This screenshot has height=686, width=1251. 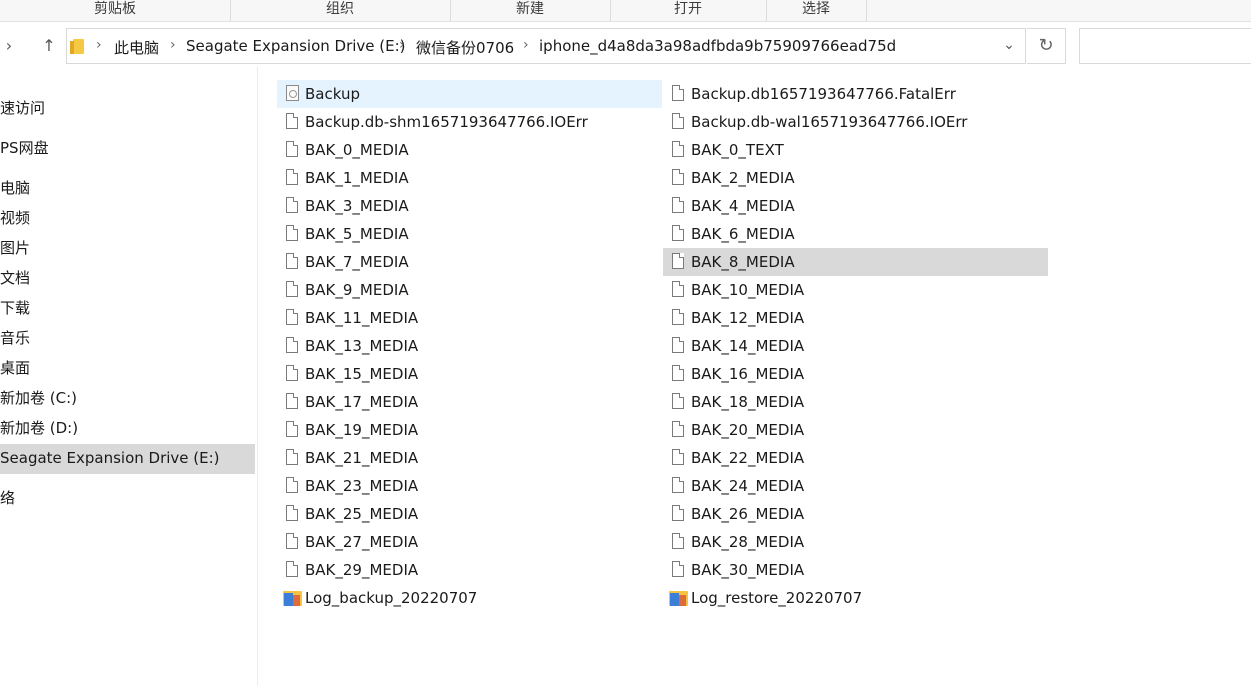 What do you see at coordinates (469, 290) in the screenshot?
I see `file-item: BAK_9_MEDIA` at bounding box center [469, 290].